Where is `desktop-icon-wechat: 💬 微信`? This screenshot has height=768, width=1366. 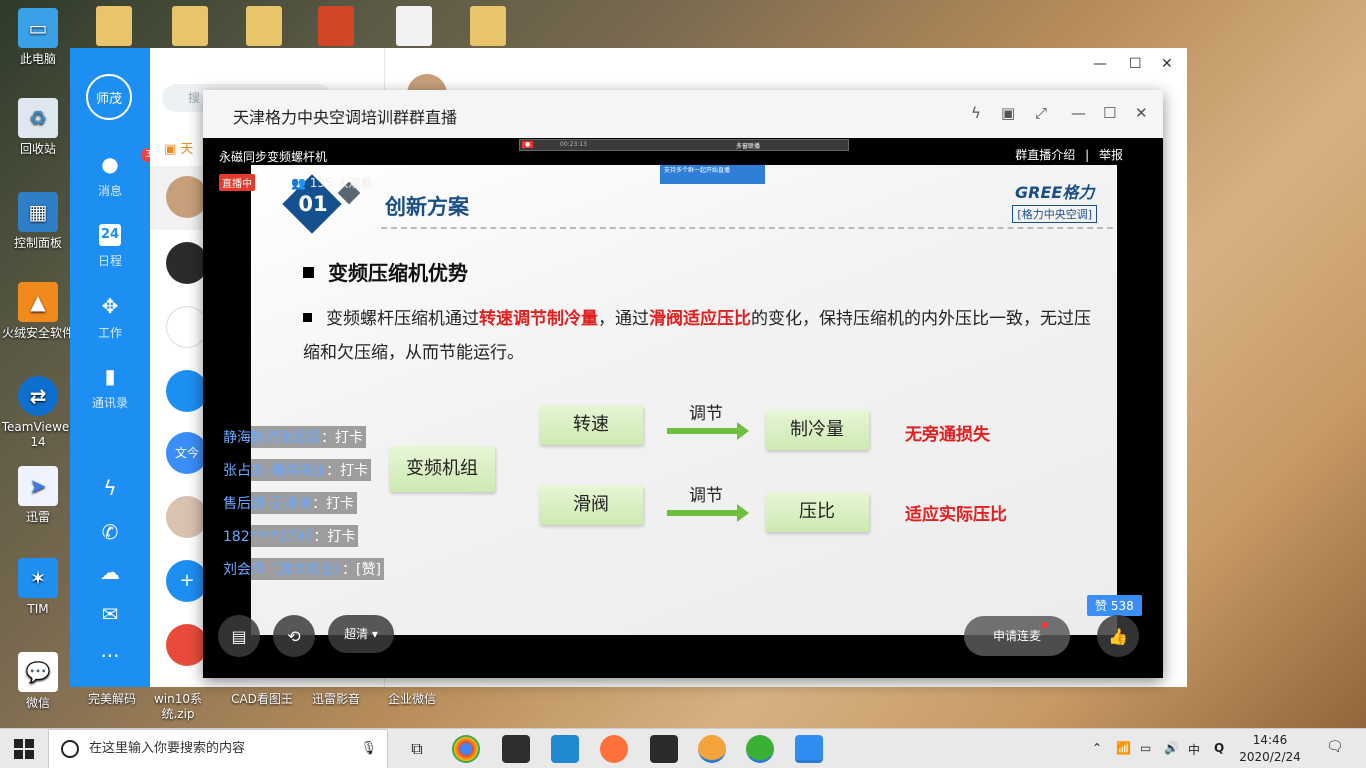
desktop-icon-wechat: 💬 微信 is located at coordinates (38, 681).